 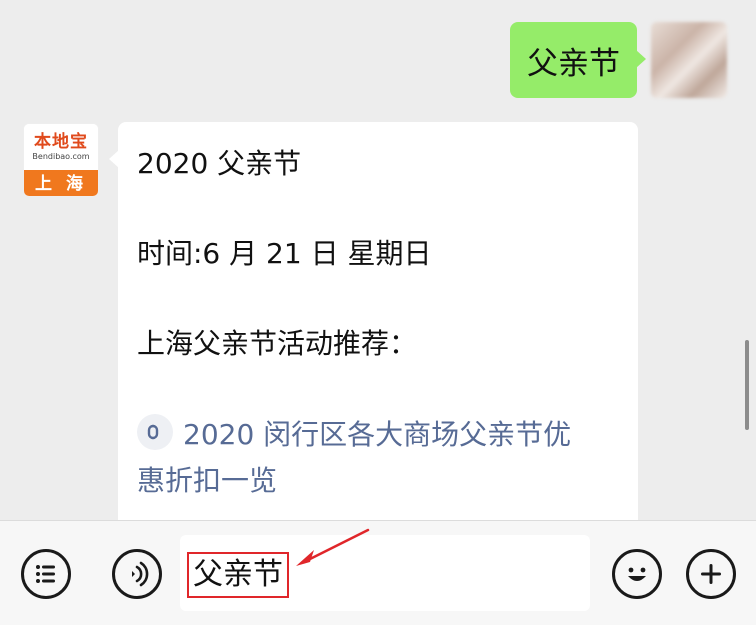 I want to click on emoji-button, so click(x=637, y=574).